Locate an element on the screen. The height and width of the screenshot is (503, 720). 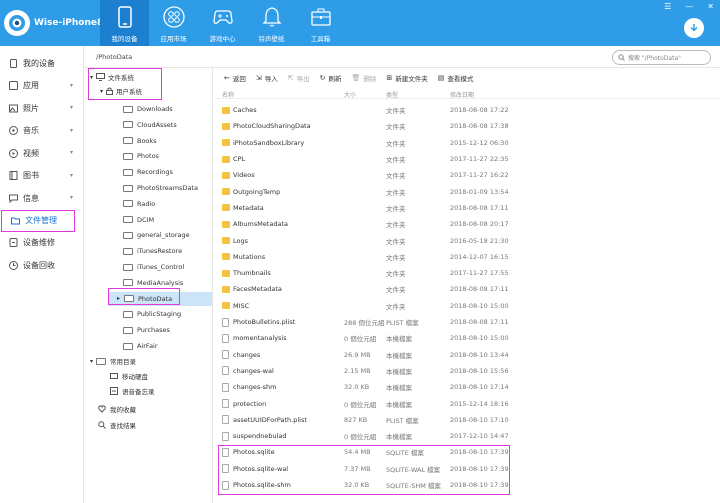
table-row: CPL 文件夹 2017-11-27 22:35 is located at coordinates (467, 159).